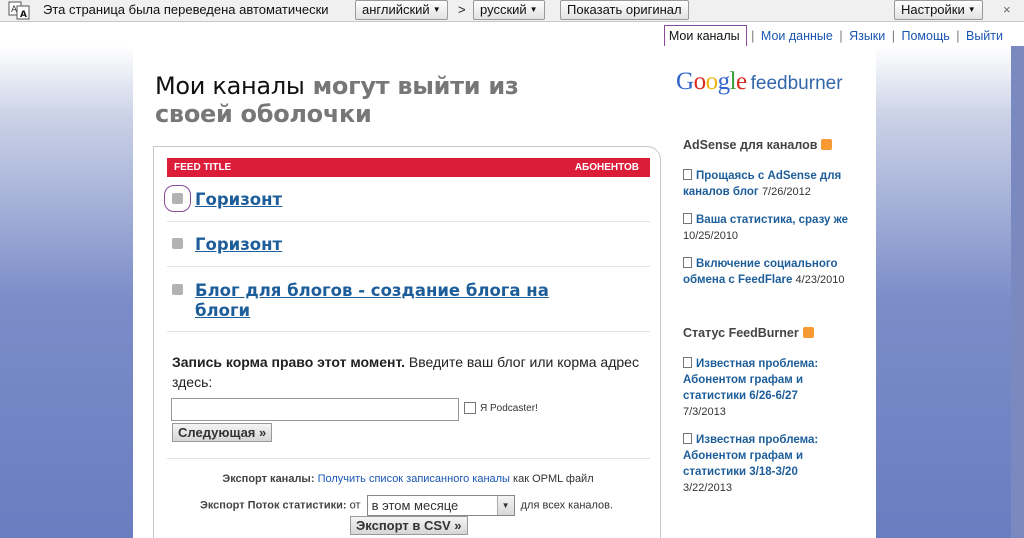 This screenshot has height=538, width=1024. What do you see at coordinates (711, 236) in the screenshot?
I see `news-date: 10/25/2010` at bounding box center [711, 236].